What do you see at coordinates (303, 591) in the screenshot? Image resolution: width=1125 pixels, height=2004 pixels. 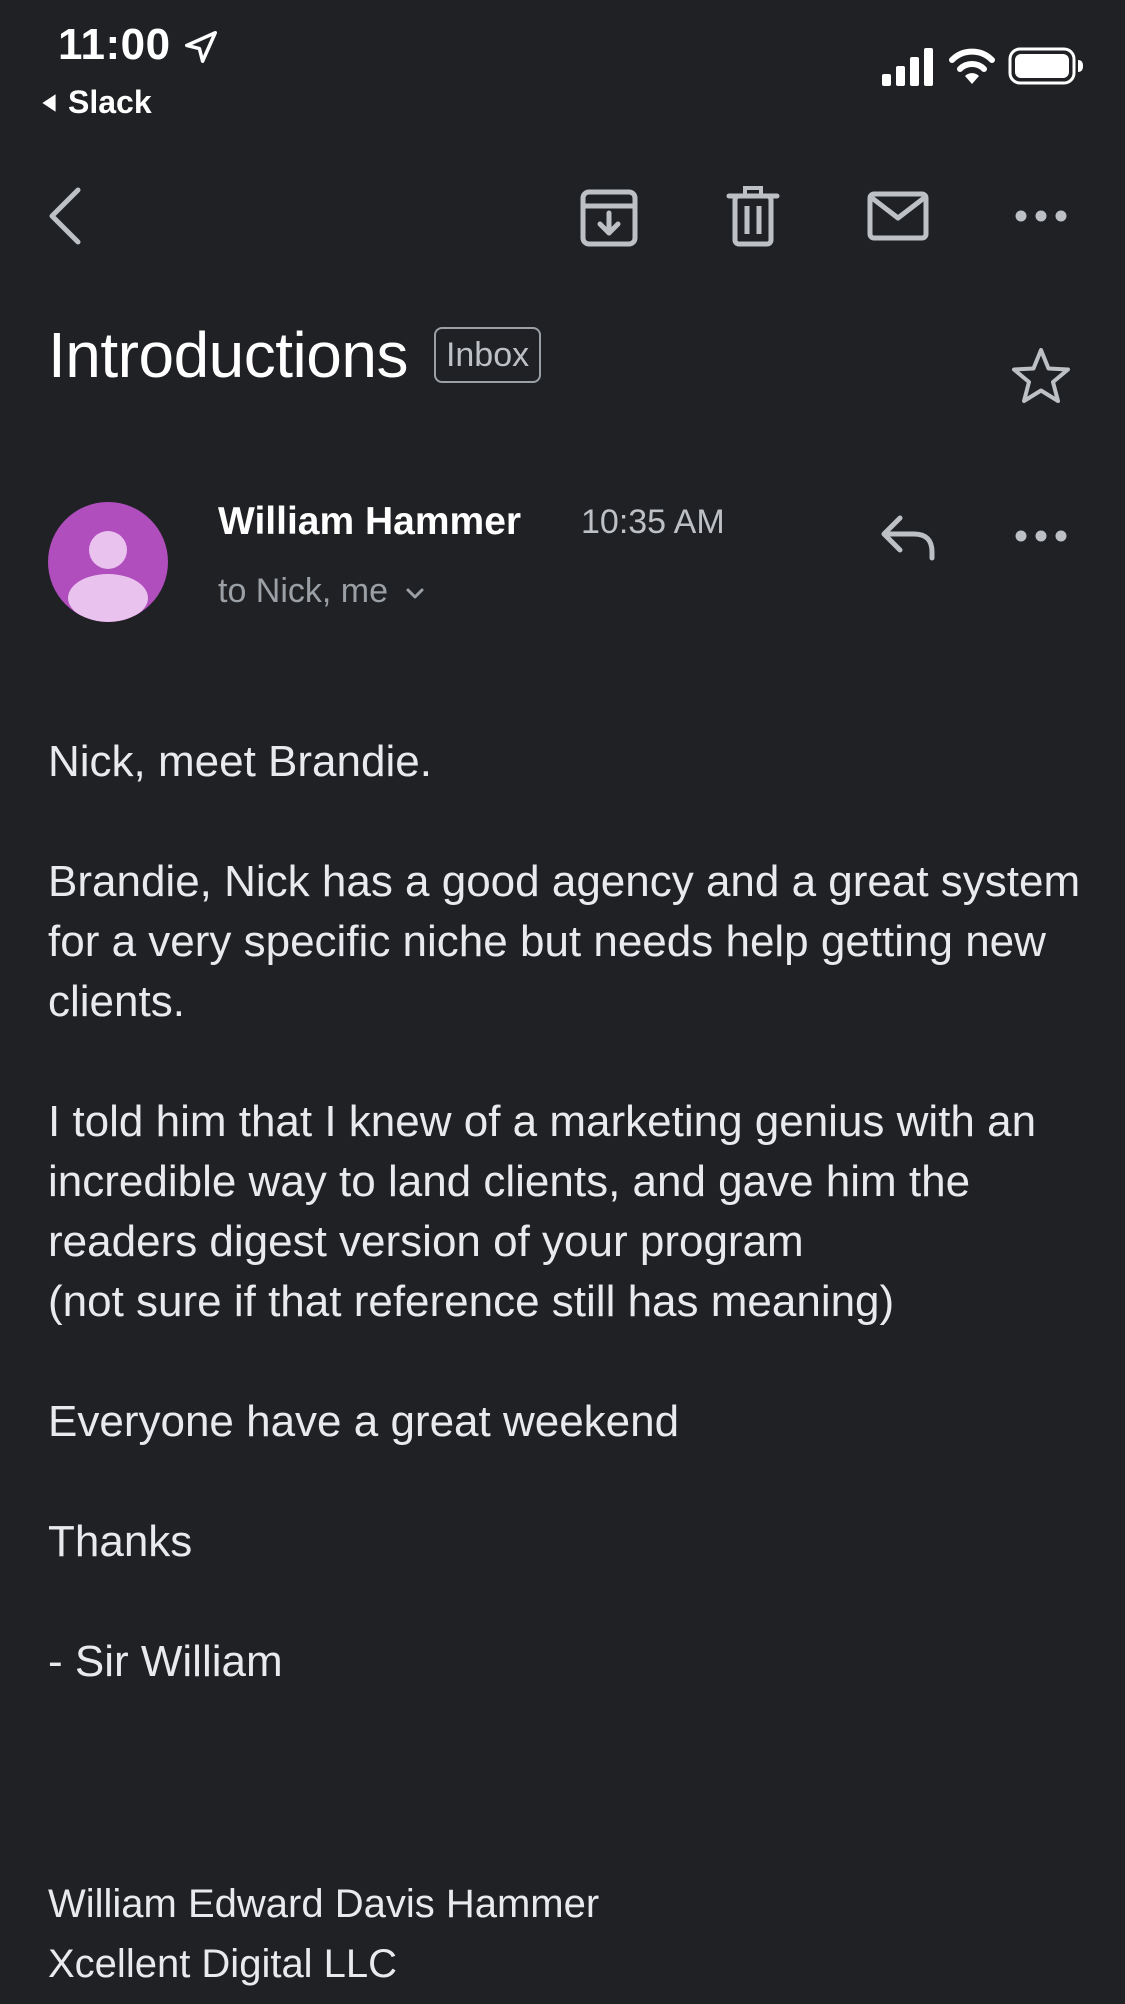 I see `recipients-text: to Nick, me` at bounding box center [303, 591].